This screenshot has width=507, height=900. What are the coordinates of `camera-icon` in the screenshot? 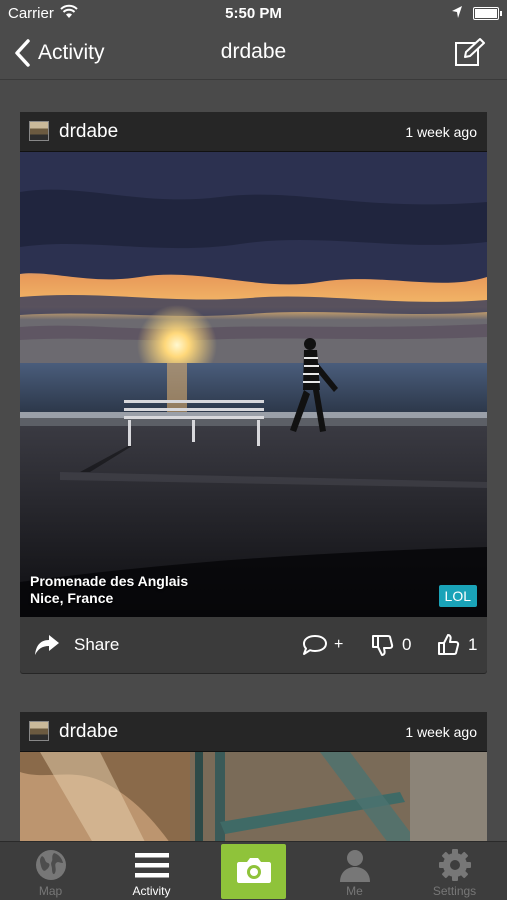 It's located at (253, 870).